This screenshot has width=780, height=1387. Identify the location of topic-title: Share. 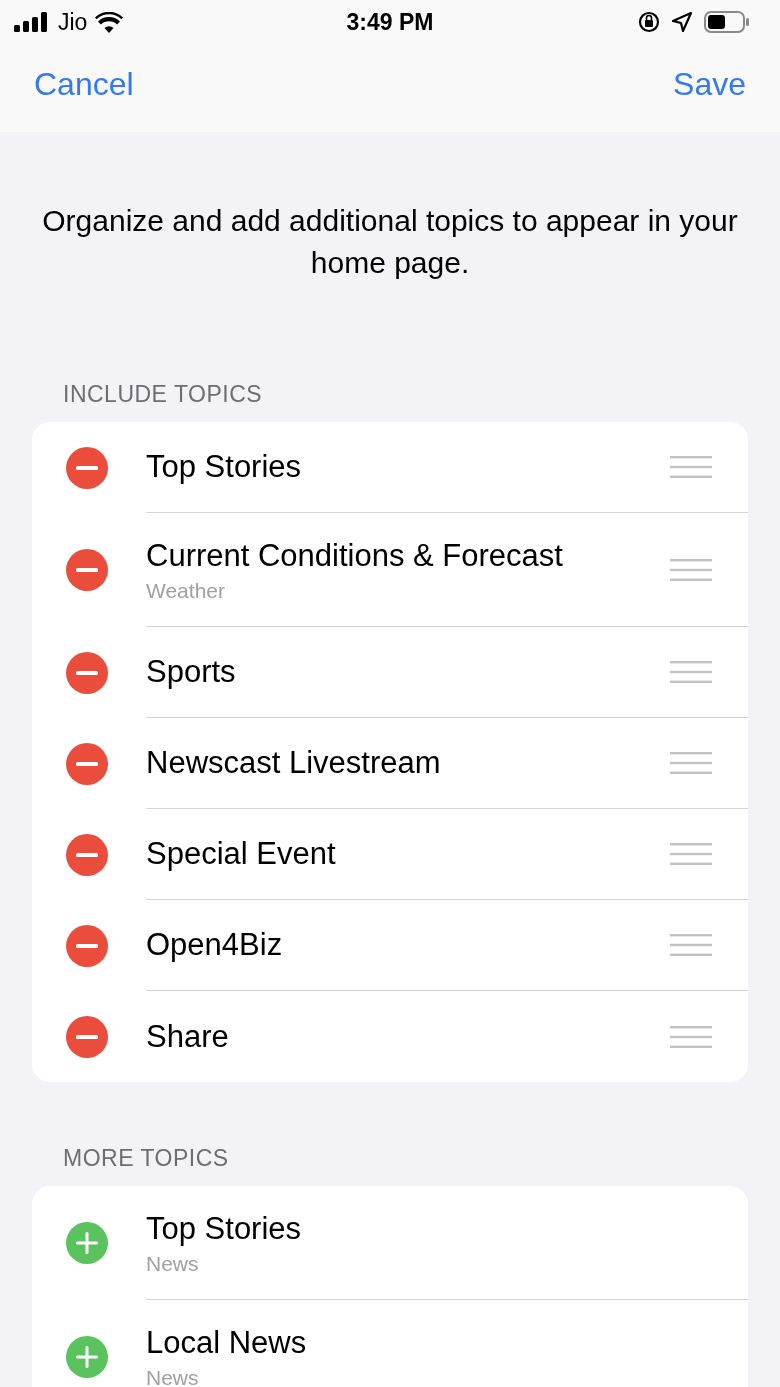
(187, 1036).